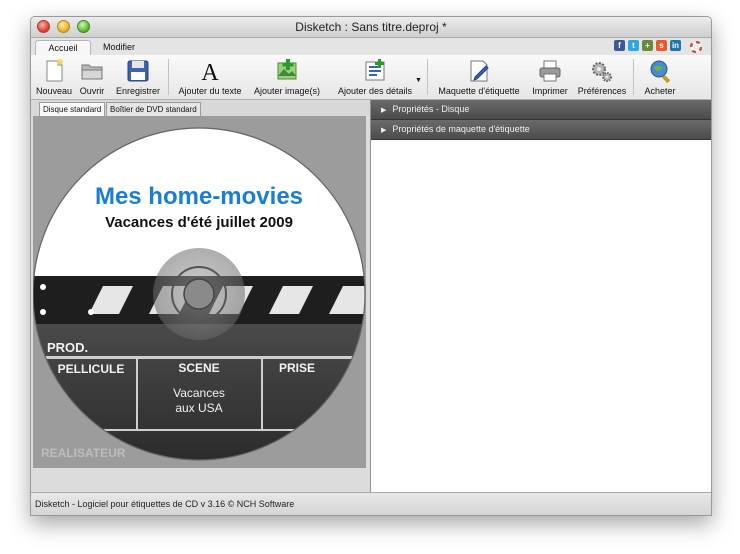  I want to click on folder-icon, so click(92, 71).